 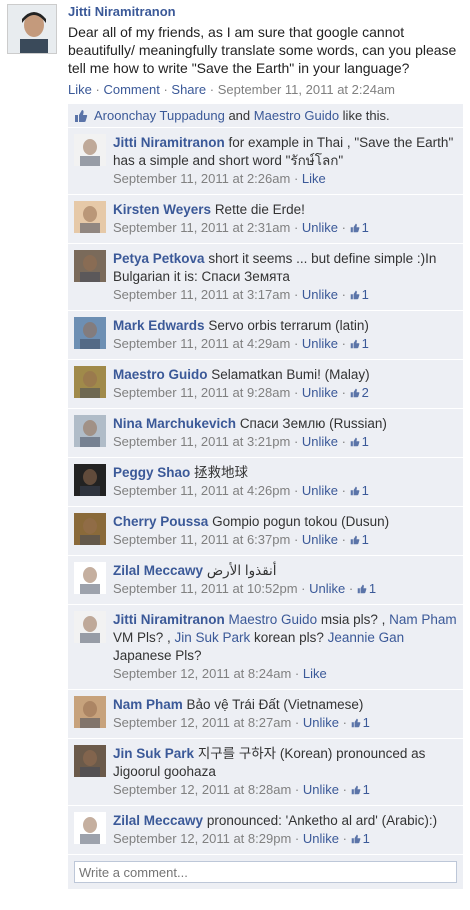 I want to click on like-count-number: 1, so click(x=366, y=838).